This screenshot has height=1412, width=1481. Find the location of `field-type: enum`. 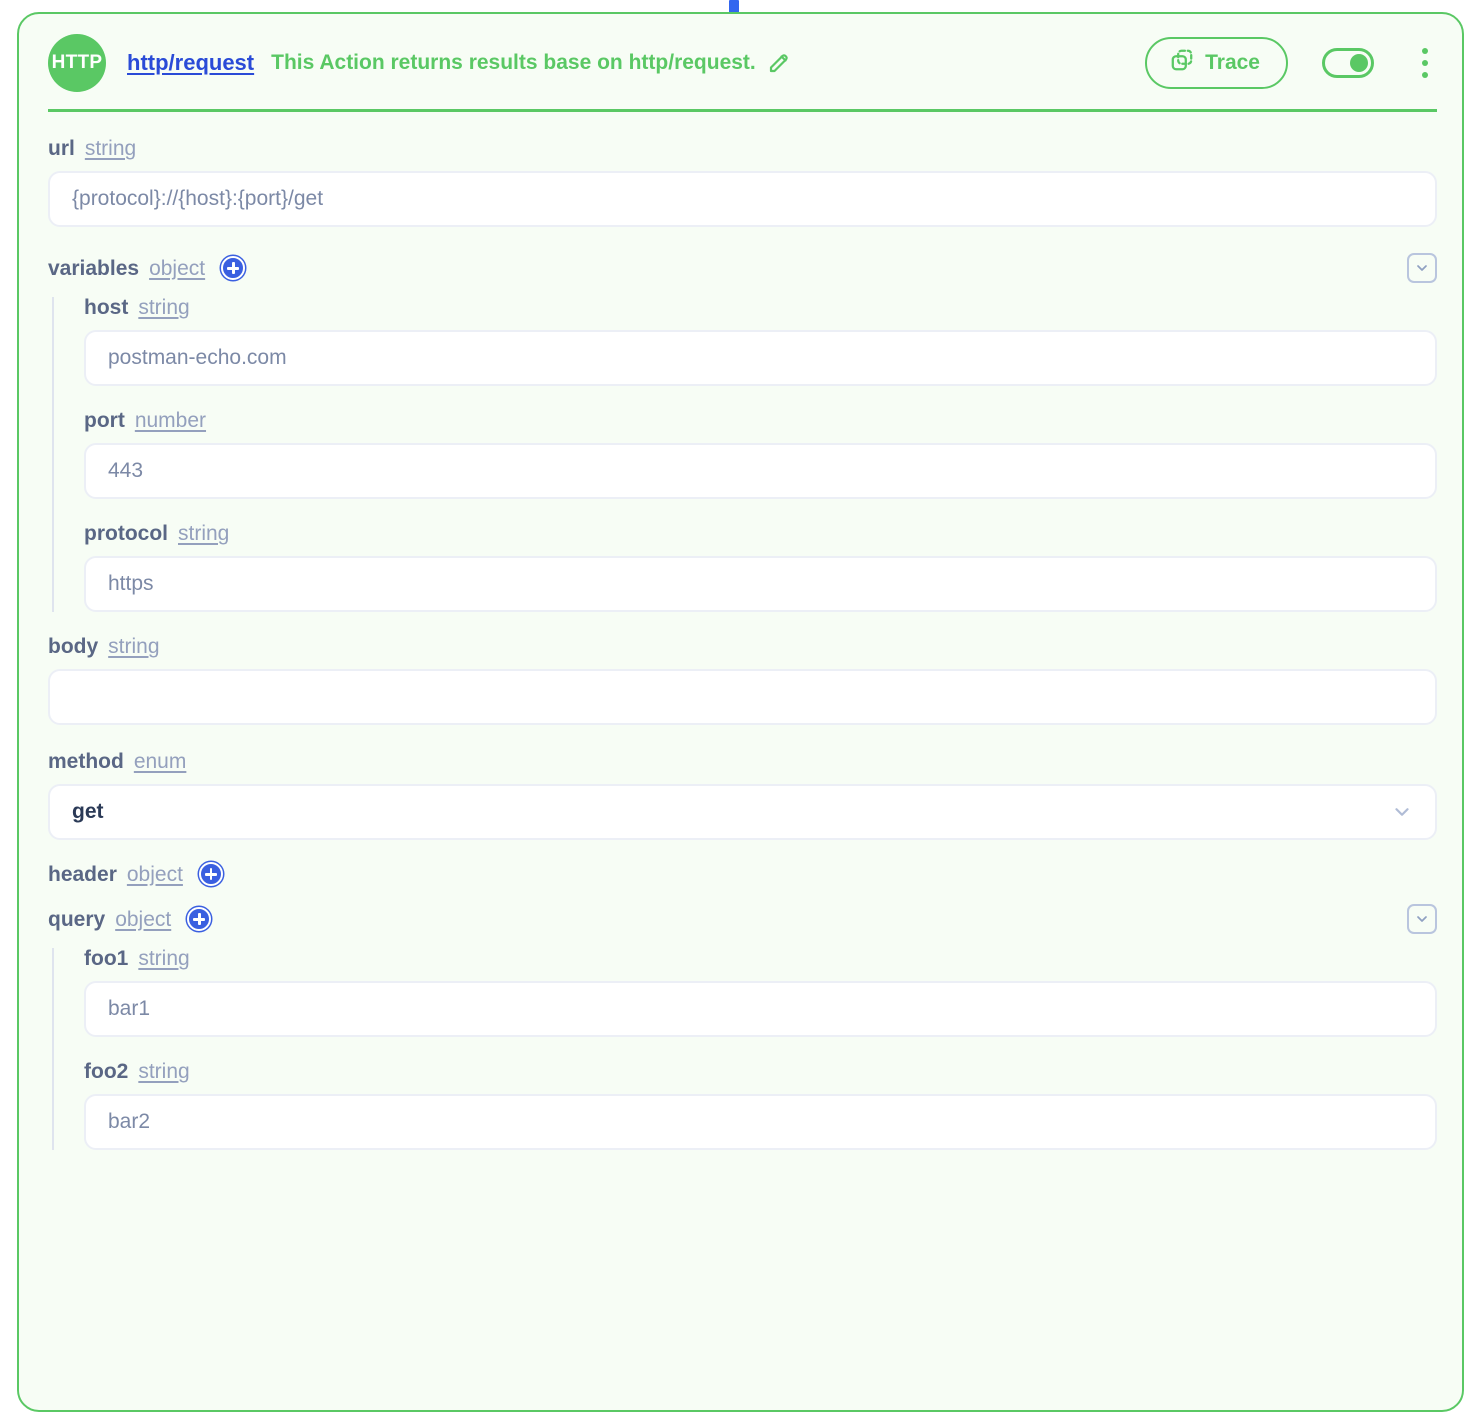

field-type: enum is located at coordinates (160, 761).